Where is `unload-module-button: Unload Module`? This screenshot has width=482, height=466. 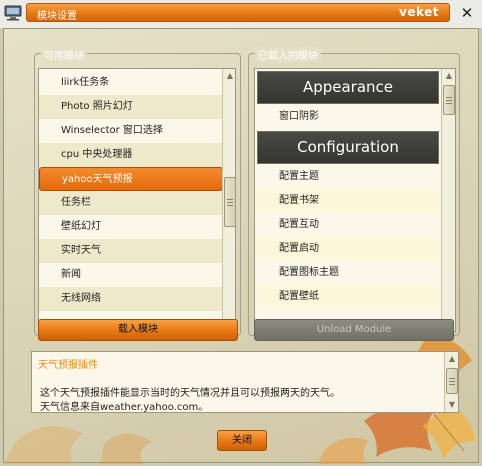
unload-module-button: Unload Module is located at coordinates (354, 330).